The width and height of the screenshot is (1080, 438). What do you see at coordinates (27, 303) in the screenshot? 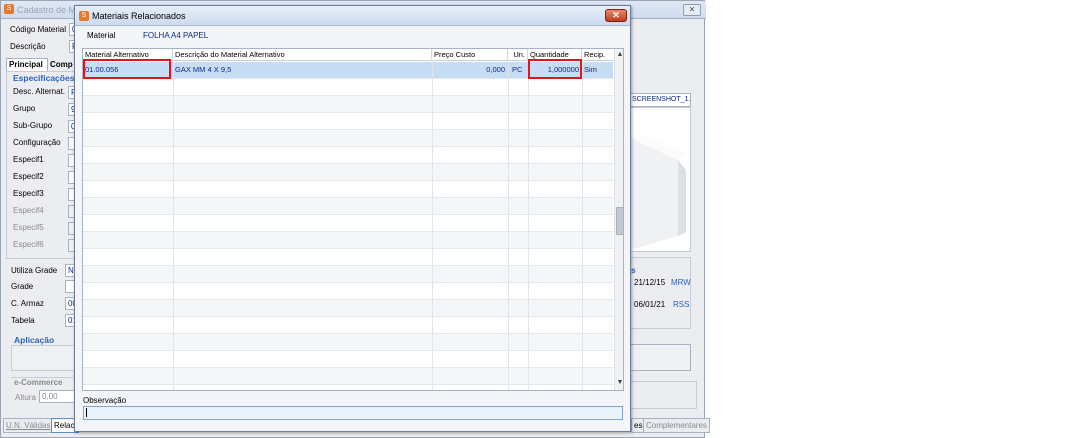
I see `c-armaz-label: C. Armaz` at bounding box center [27, 303].